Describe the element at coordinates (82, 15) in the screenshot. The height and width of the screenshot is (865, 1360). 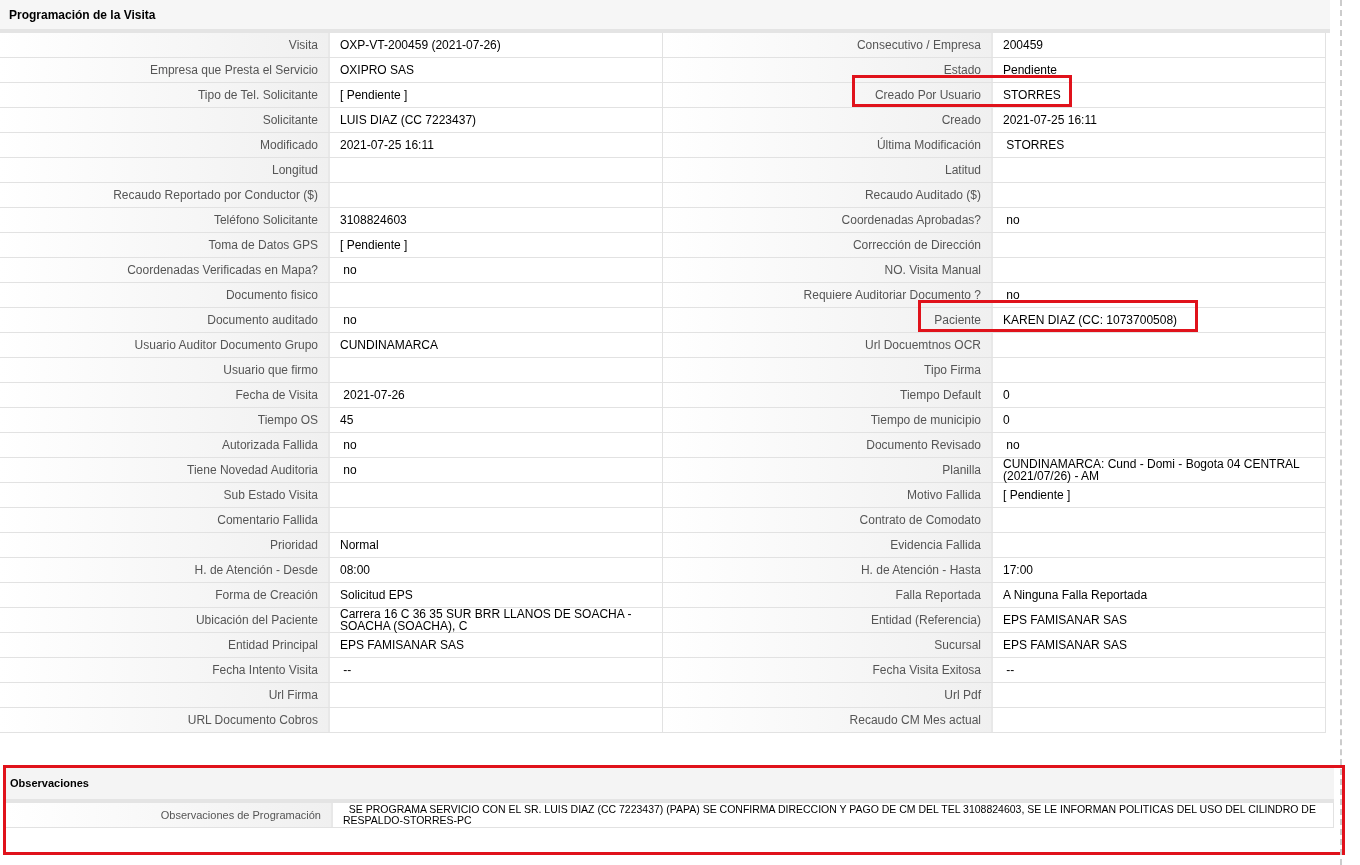
I see `section-title: Programación de la Visita` at that location.